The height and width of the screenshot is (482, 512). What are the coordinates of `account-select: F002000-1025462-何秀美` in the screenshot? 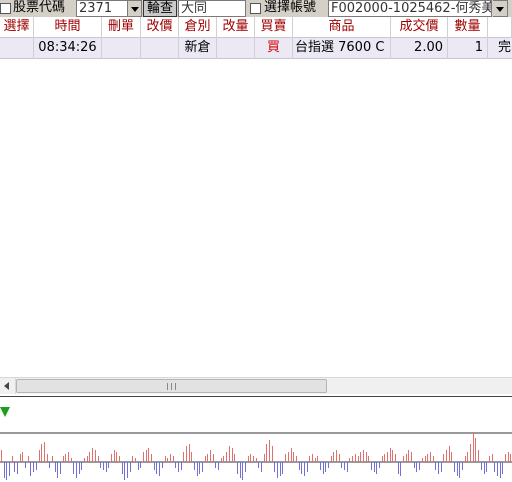 It's located at (410, 8).